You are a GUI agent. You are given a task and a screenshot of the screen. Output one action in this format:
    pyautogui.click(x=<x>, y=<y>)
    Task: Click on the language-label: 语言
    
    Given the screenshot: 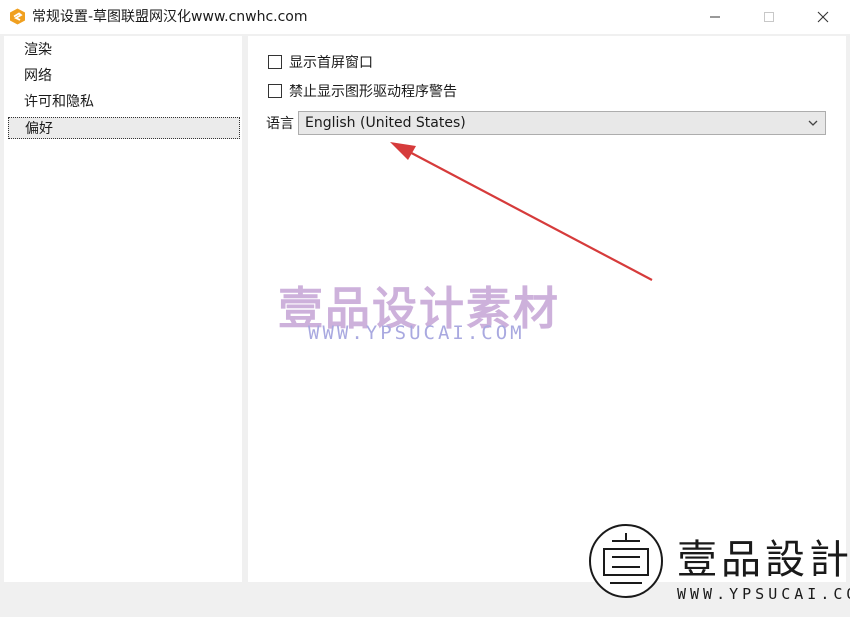 What is the action you would take?
    pyautogui.click(x=280, y=124)
    